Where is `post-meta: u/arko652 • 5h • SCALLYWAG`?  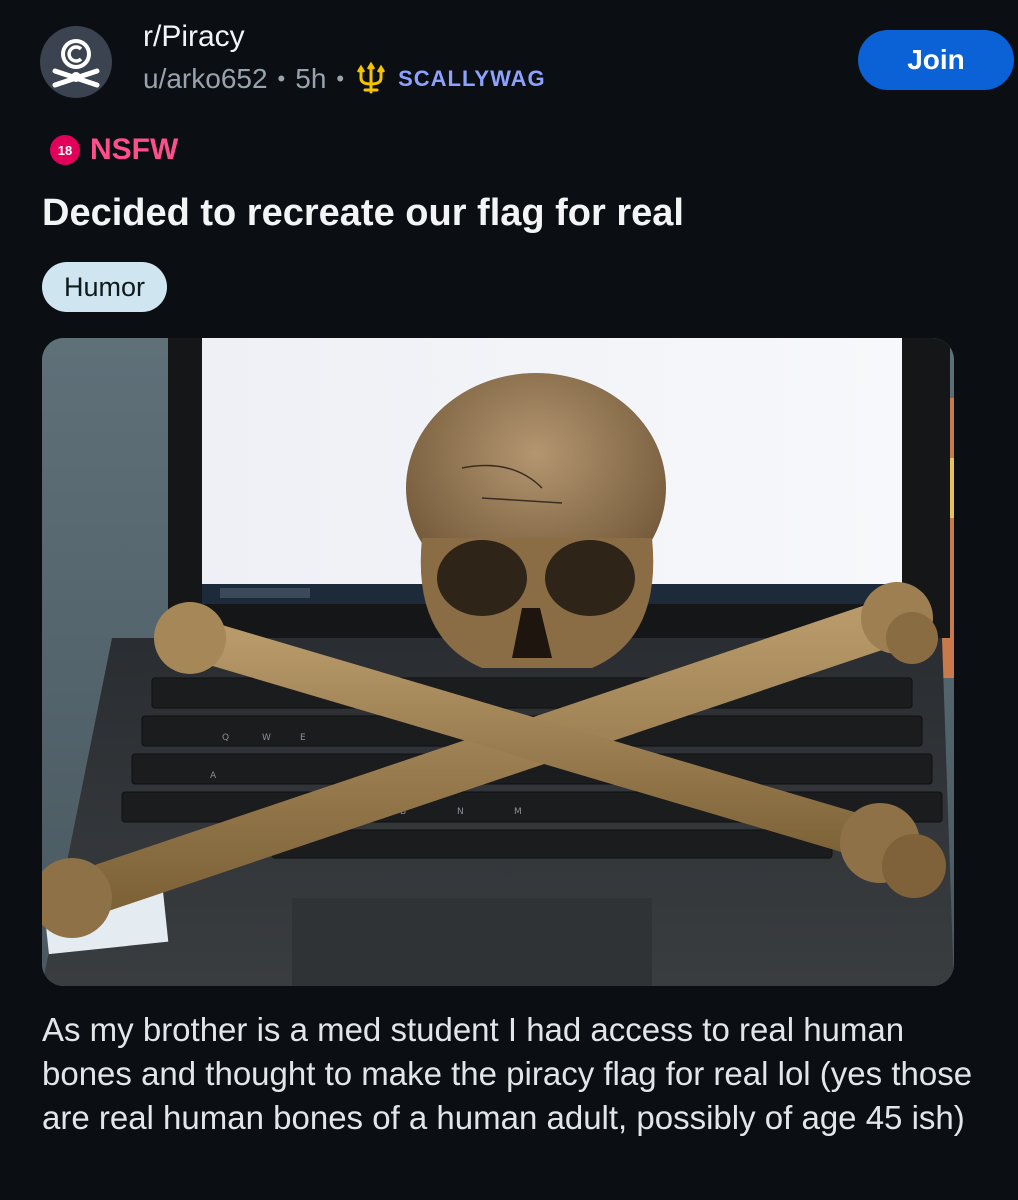
post-meta: u/arko652 • 5h • SCALLYWAG is located at coordinates (344, 79).